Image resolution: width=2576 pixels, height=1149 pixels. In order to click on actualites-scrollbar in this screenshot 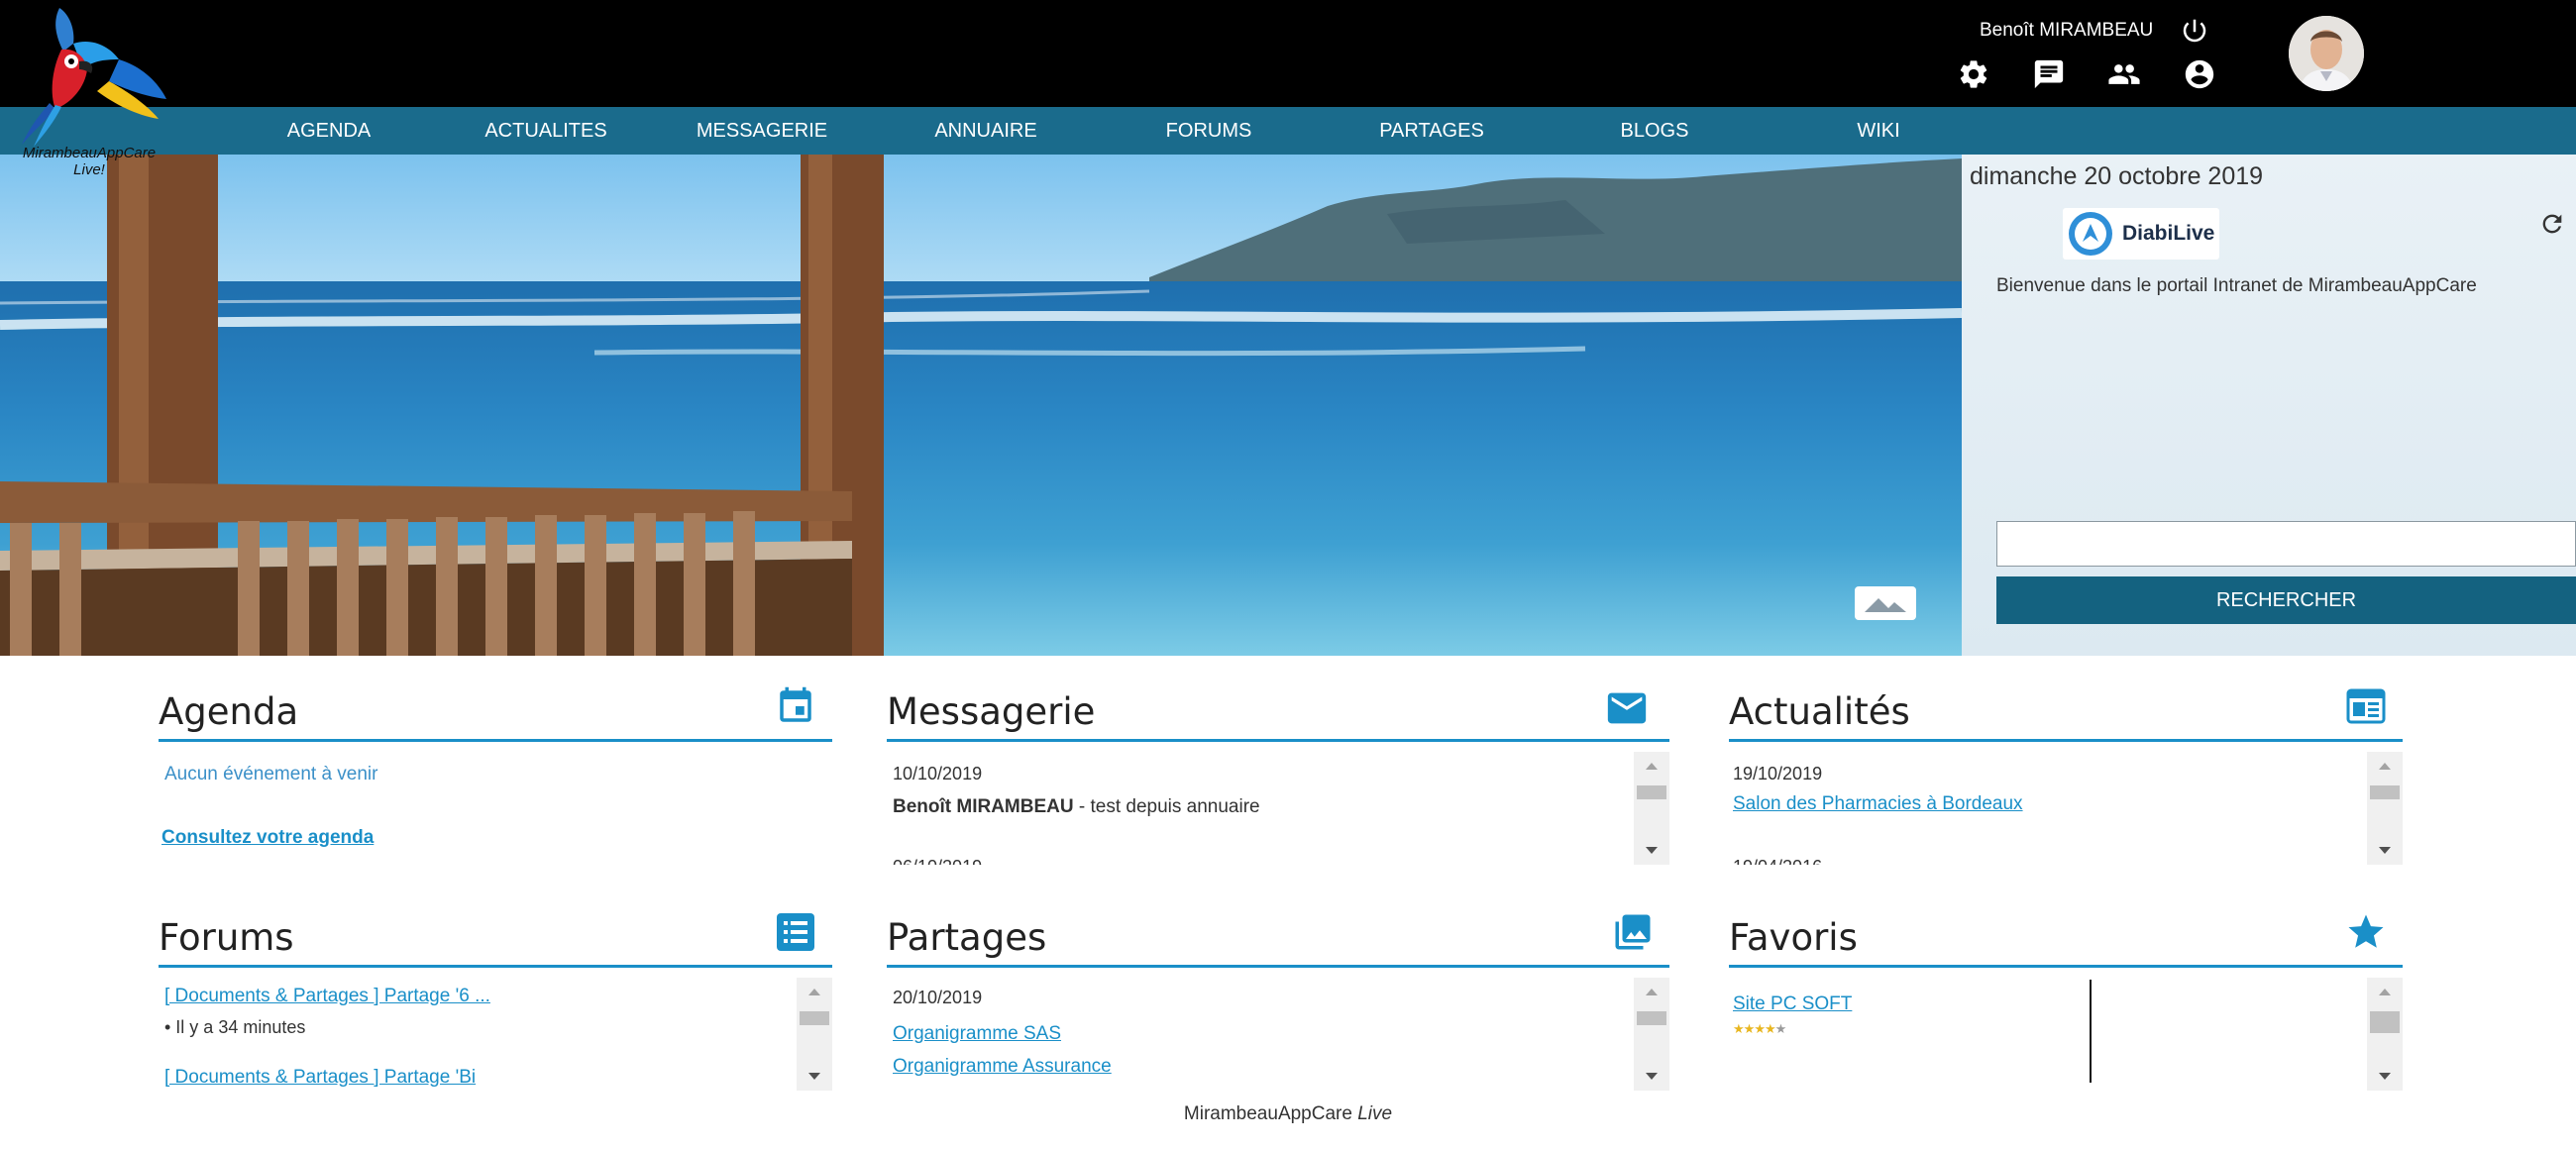, I will do `click(2385, 808)`.